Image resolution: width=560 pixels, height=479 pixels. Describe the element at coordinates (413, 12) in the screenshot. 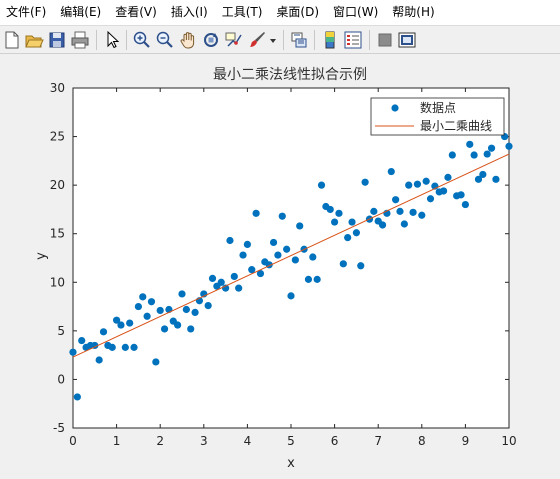

I see `menu-help: 帮助(H)` at that location.